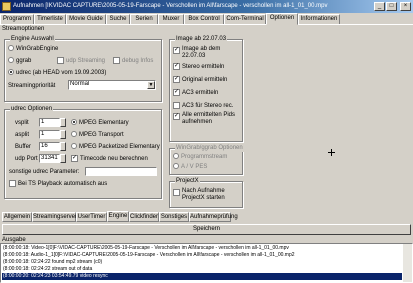 This screenshot has height=283, width=413. I want to click on subtab-engine: Engine, so click(118, 216).